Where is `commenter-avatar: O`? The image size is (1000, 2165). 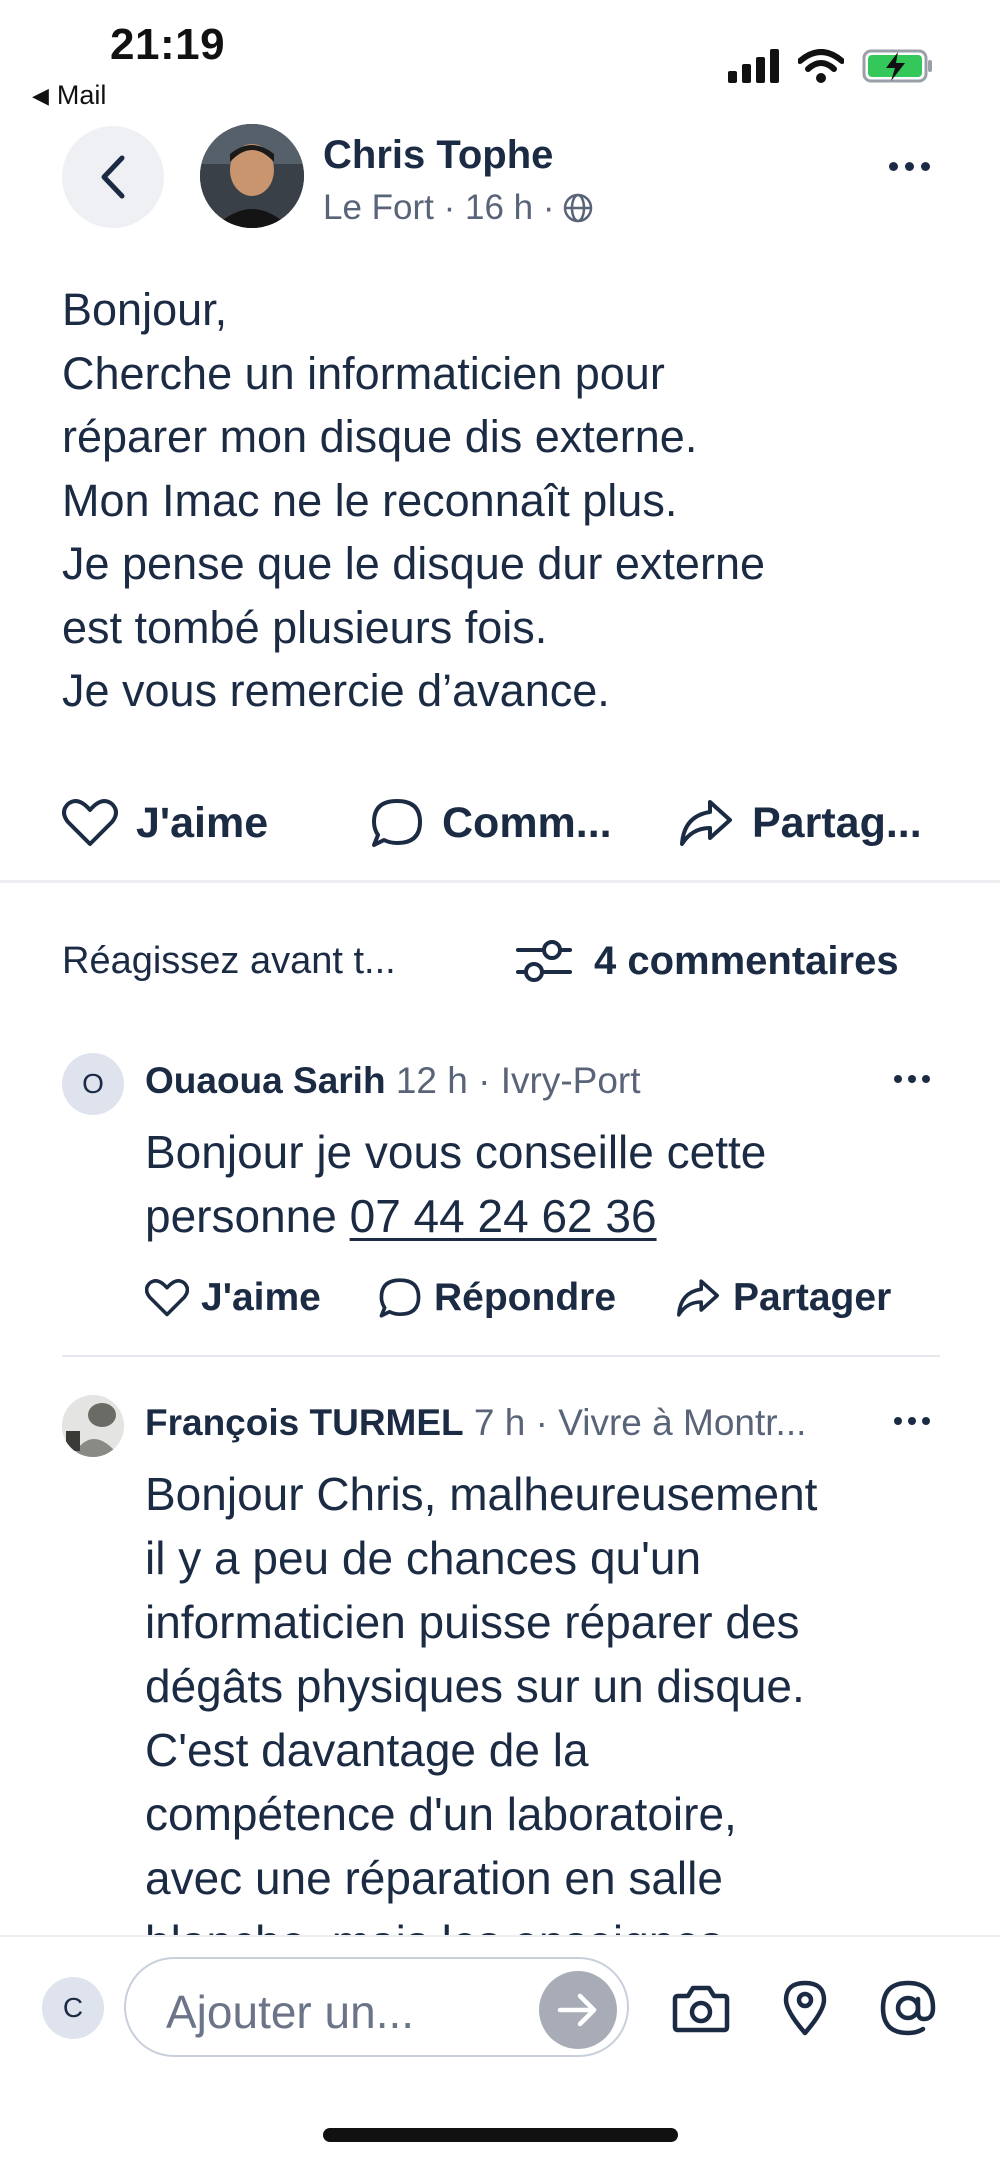
commenter-avatar: O is located at coordinates (93, 1084).